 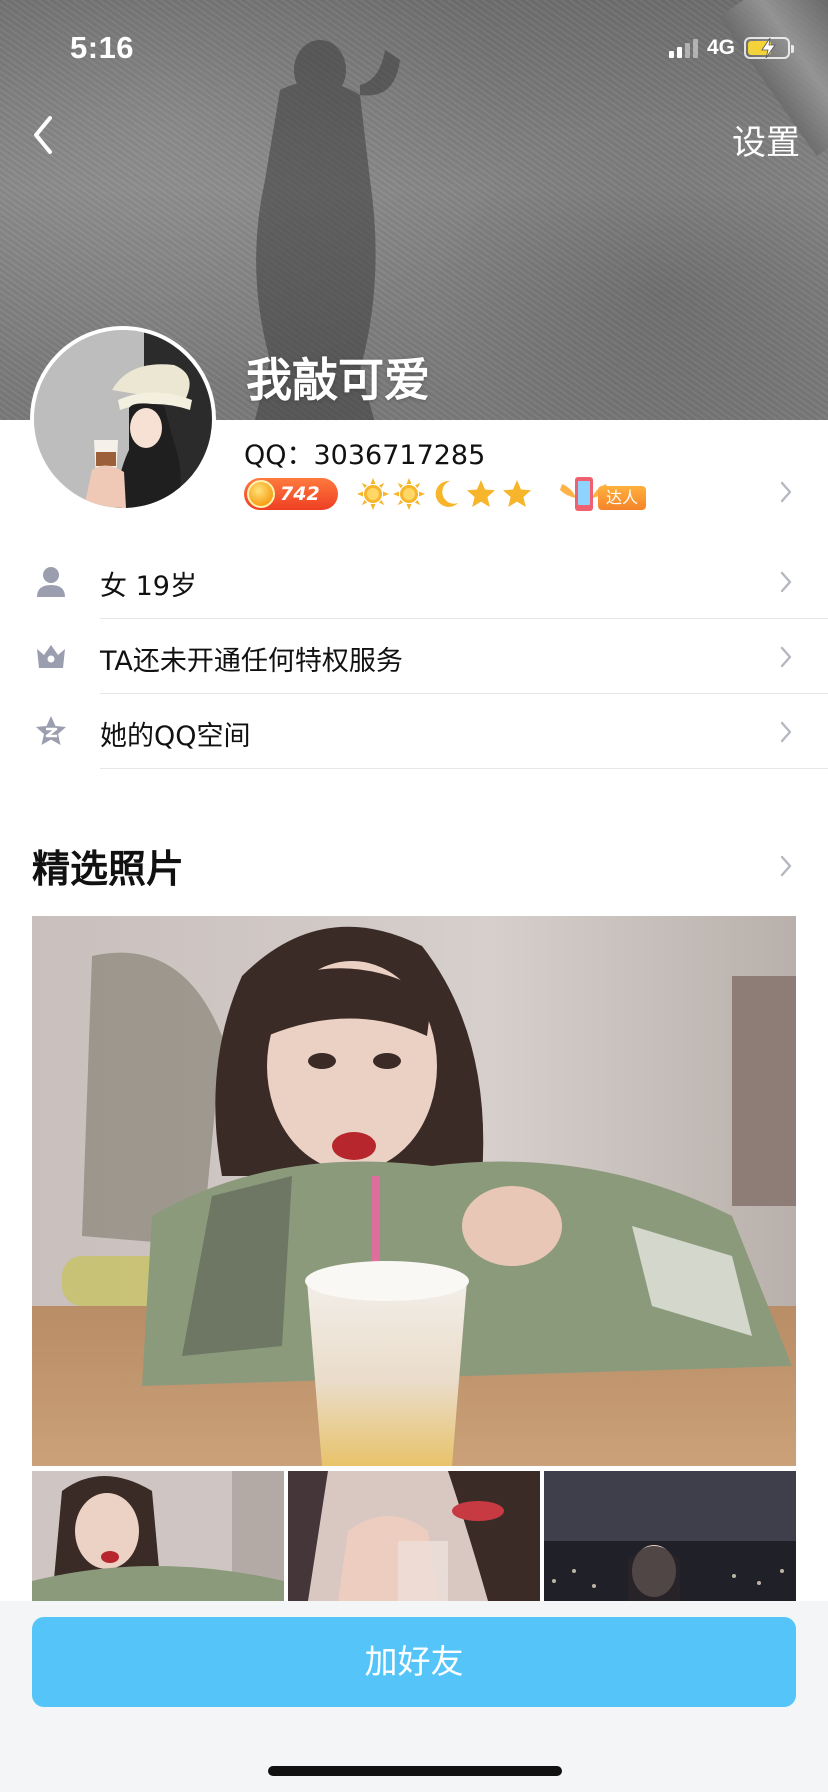 I want to click on coin-icon, so click(x=261, y=494).